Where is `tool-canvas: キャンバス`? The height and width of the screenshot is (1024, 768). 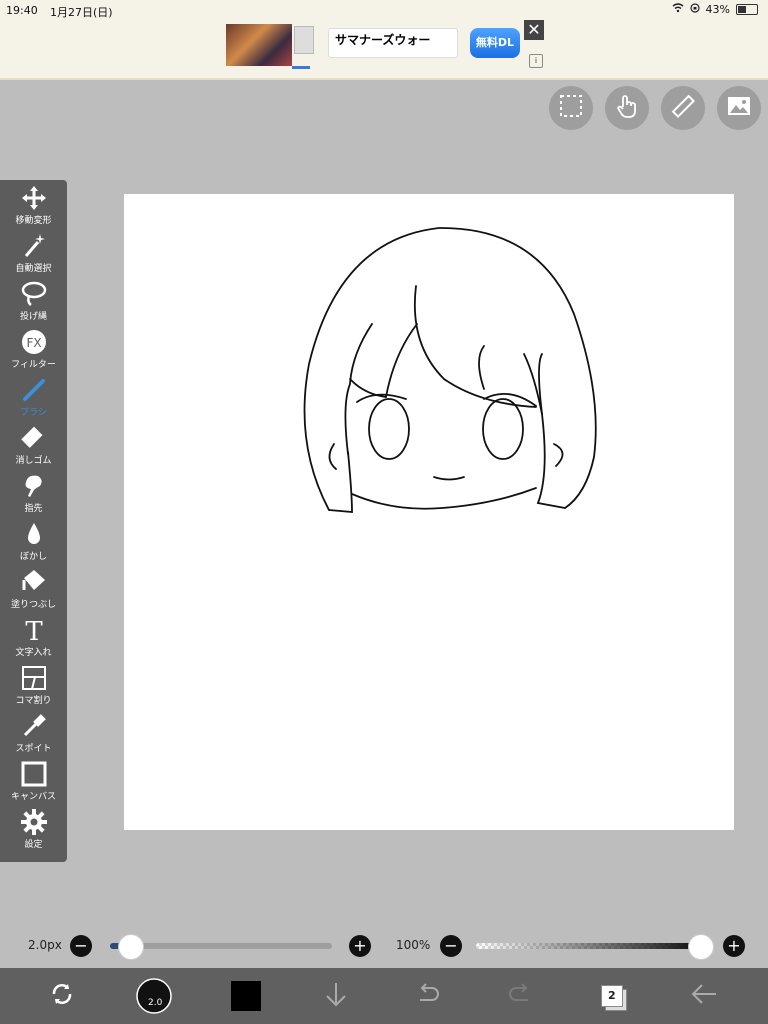 tool-canvas: キャンバス is located at coordinates (33, 780).